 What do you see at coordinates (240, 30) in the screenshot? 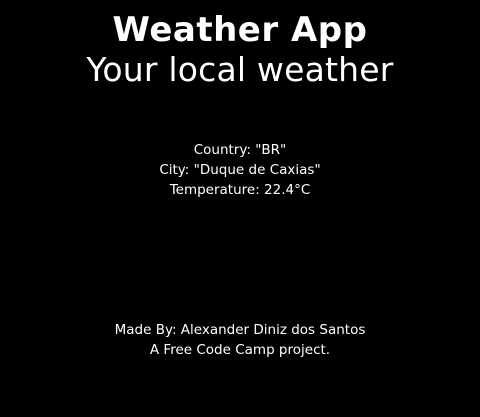
I see `page-title: Weather App` at bounding box center [240, 30].